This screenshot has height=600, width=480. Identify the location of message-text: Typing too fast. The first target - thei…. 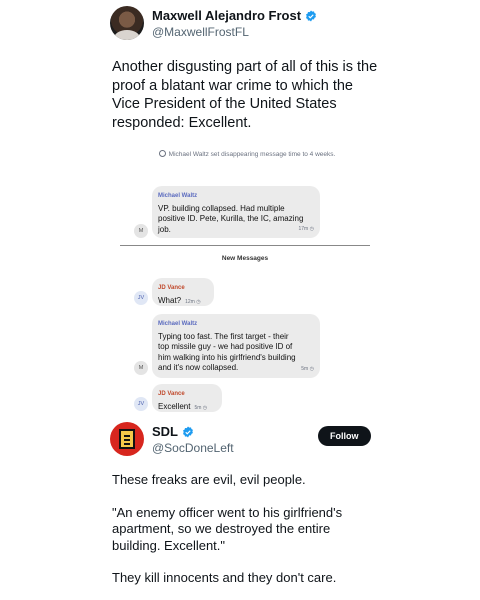
(227, 352).